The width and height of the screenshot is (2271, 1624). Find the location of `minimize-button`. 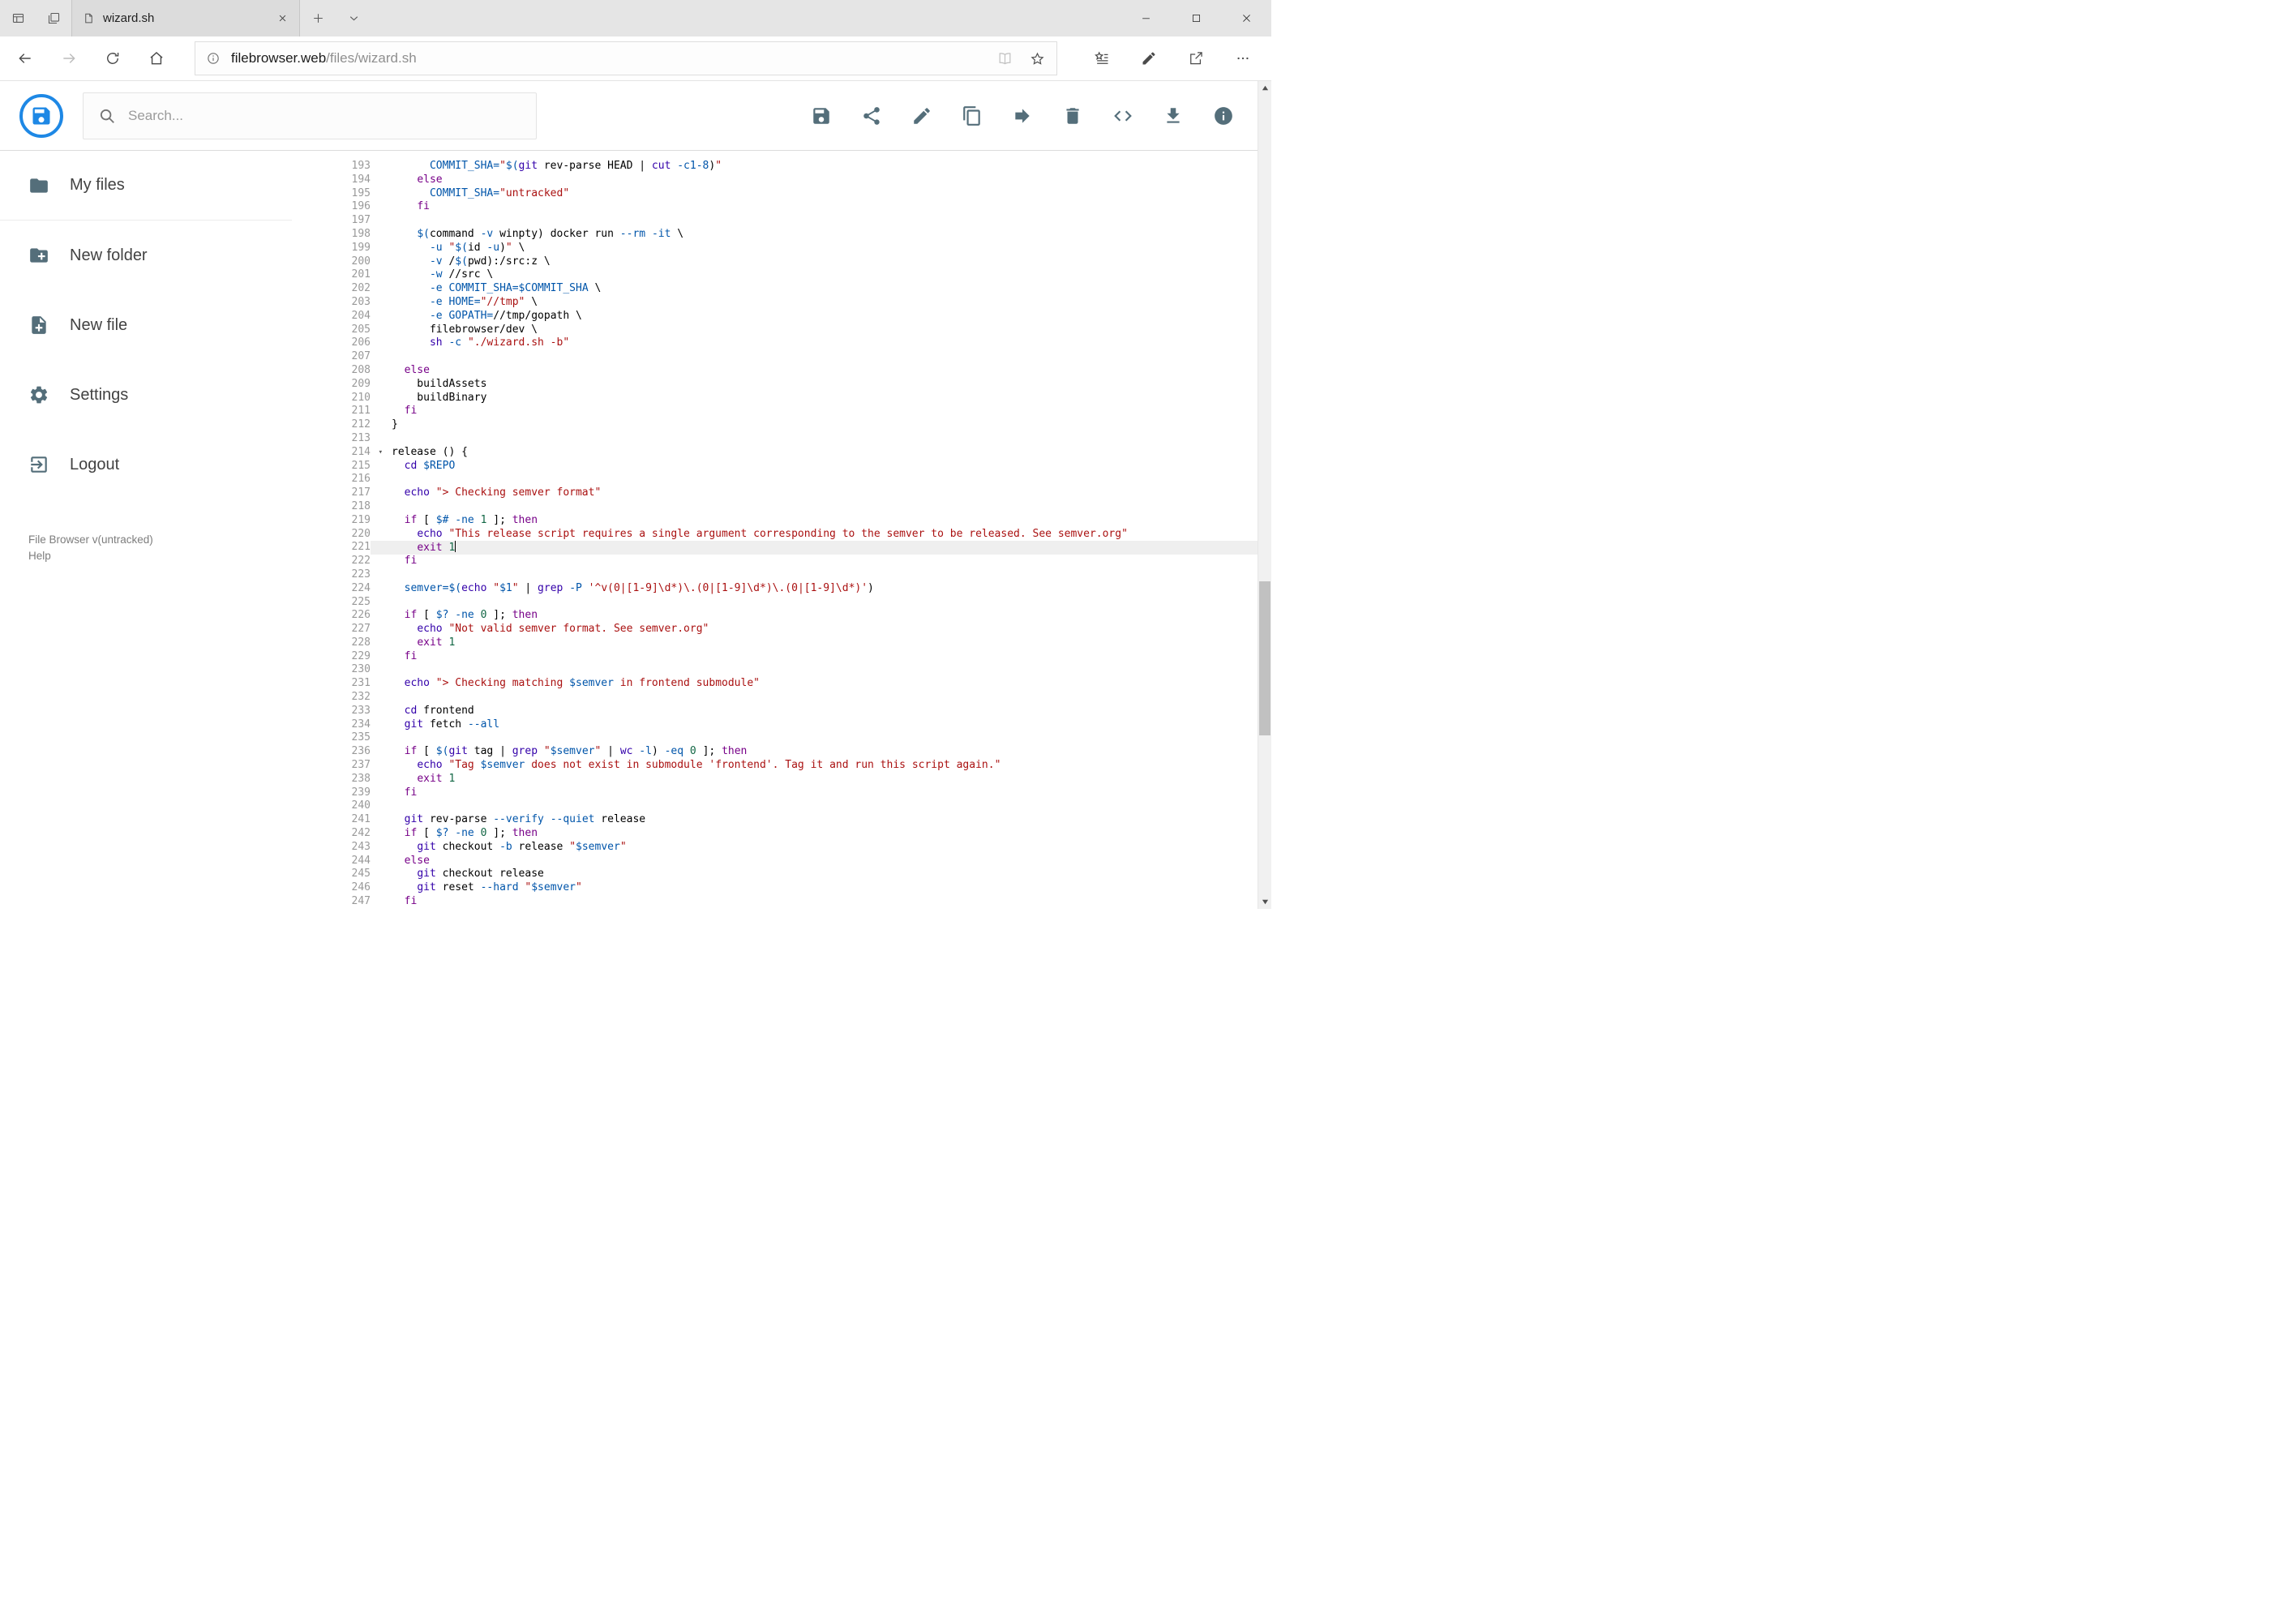

minimize-button is located at coordinates (1146, 18).